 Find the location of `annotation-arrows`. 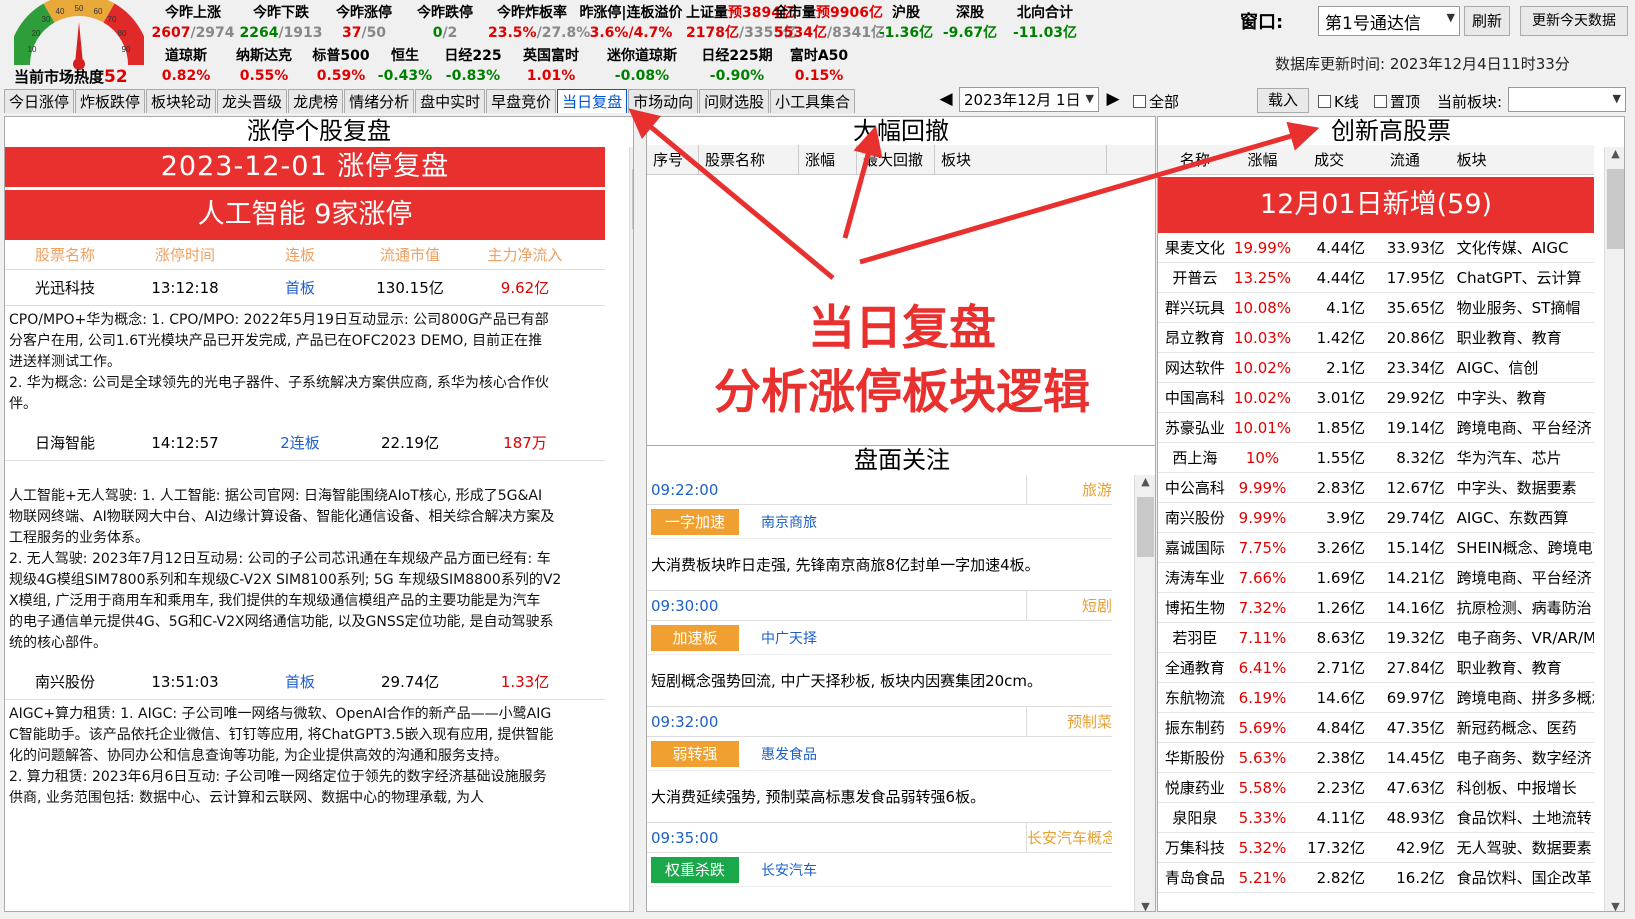

annotation-arrows is located at coordinates (974, 194).